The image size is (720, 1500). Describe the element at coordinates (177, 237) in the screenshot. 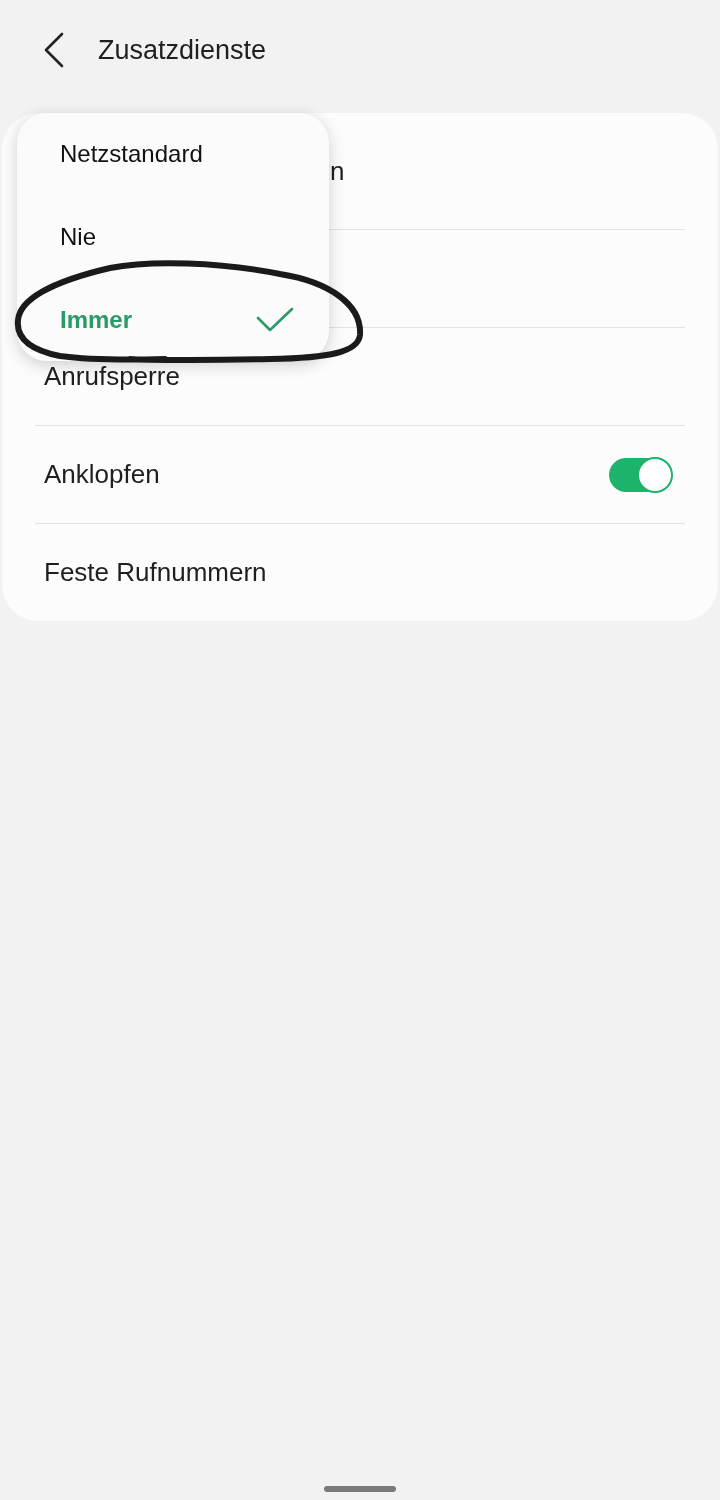

I see `menu-item: Nie` at that location.